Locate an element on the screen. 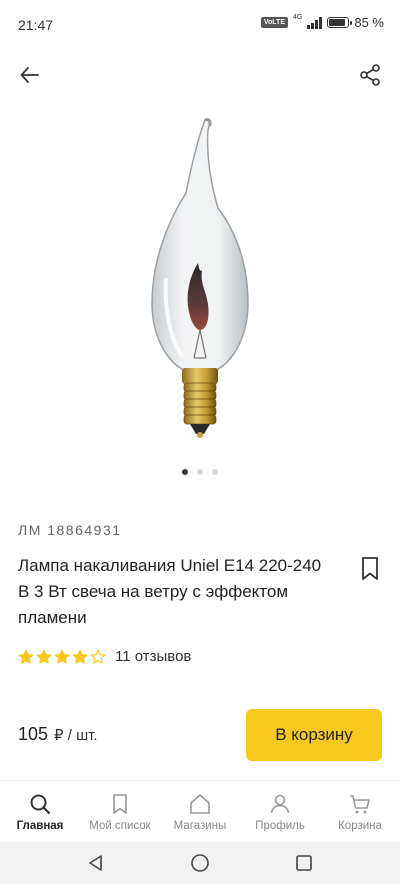 This screenshot has width=400, height=884. circle-home-icon is located at coordinates (200, 863).